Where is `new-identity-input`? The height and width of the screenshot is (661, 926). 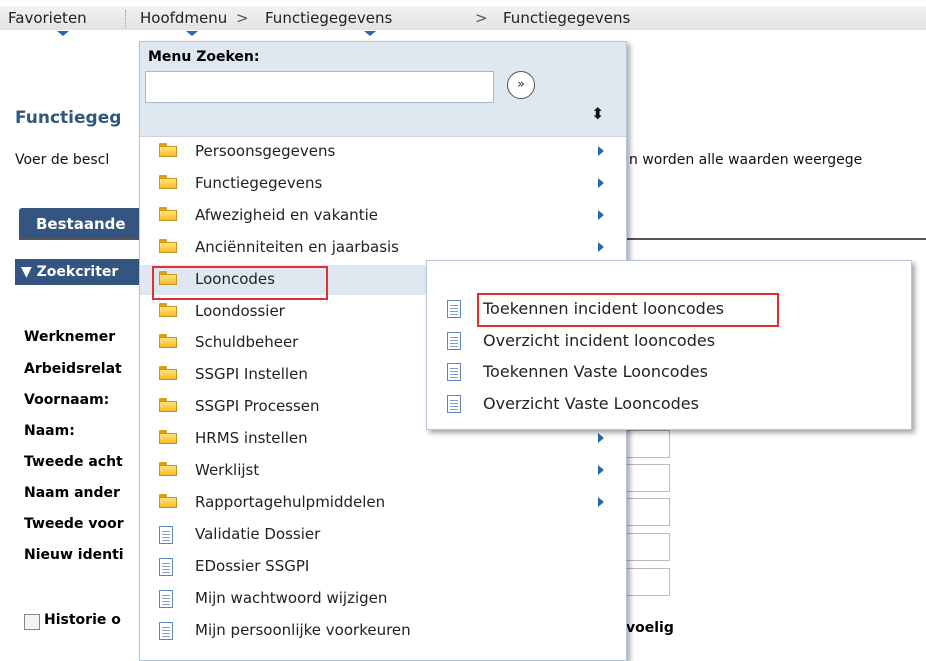
new-identity-input is located at coordinates (648, 582).